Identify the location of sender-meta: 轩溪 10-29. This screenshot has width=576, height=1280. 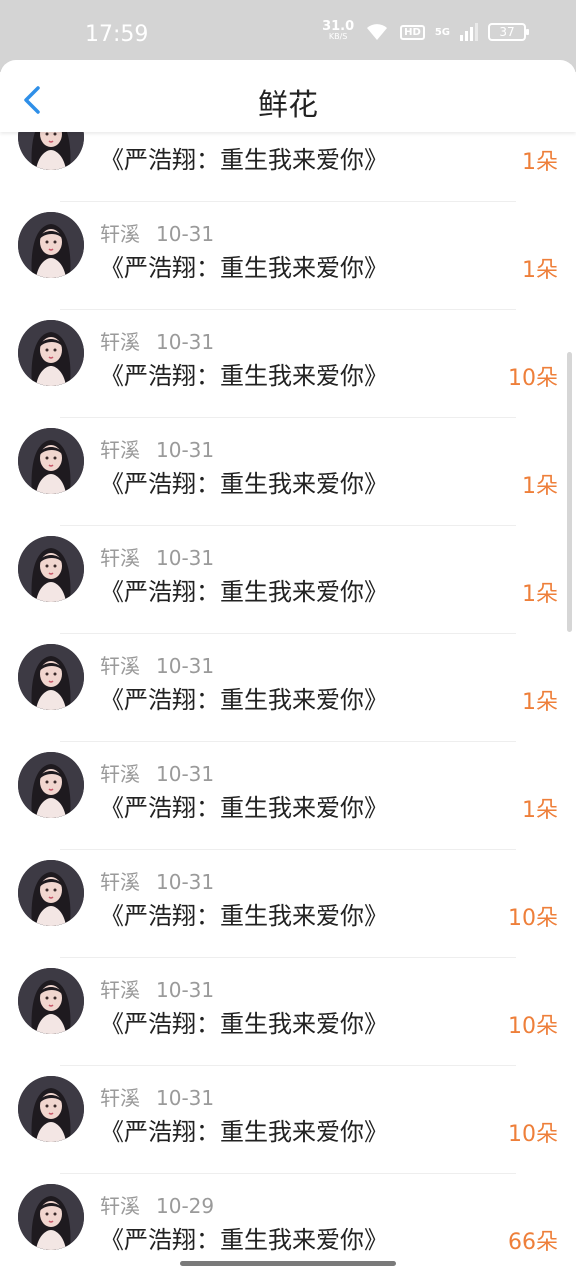
(157, 1204).